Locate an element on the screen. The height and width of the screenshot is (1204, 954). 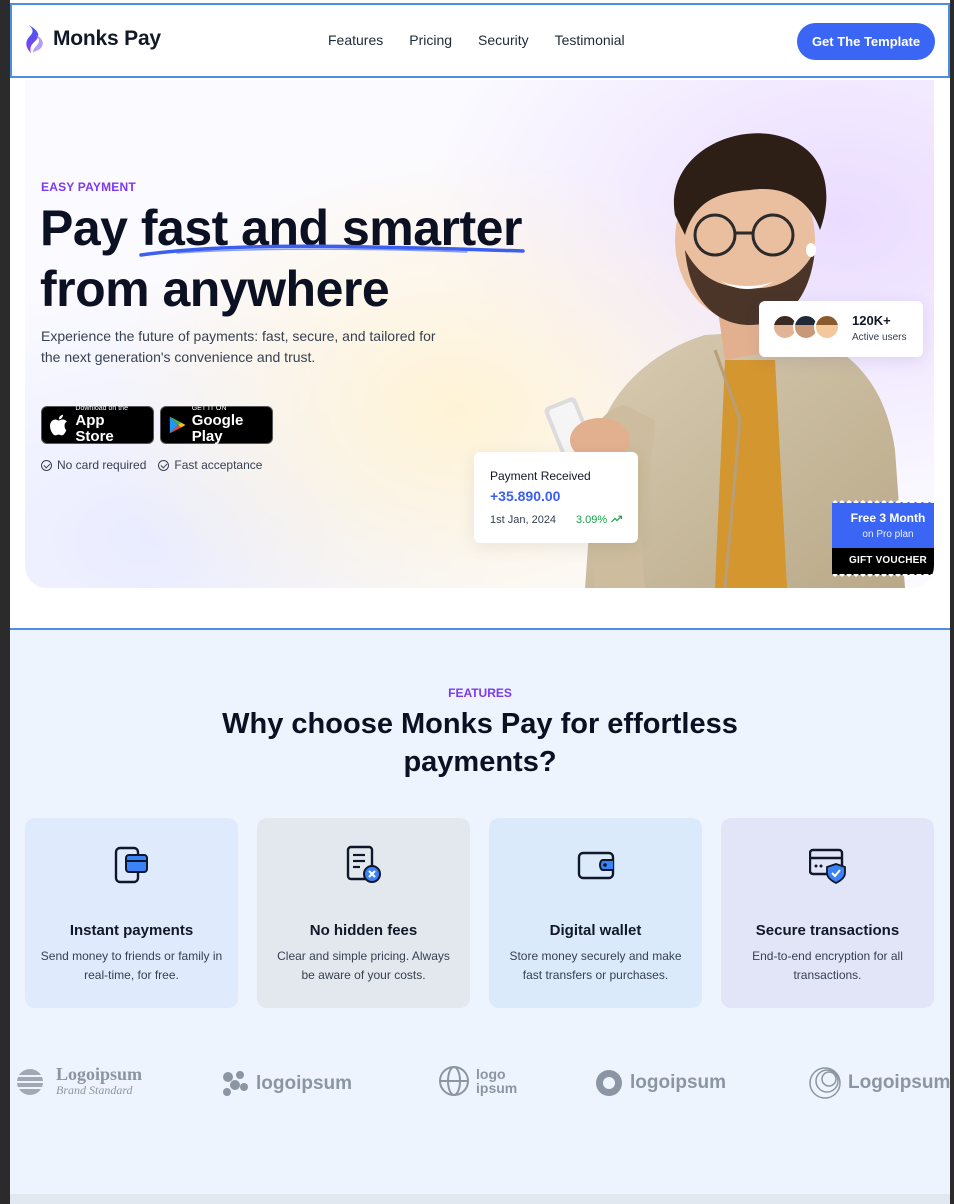
active-users-label: Active users is located at coordinates (879, 337).